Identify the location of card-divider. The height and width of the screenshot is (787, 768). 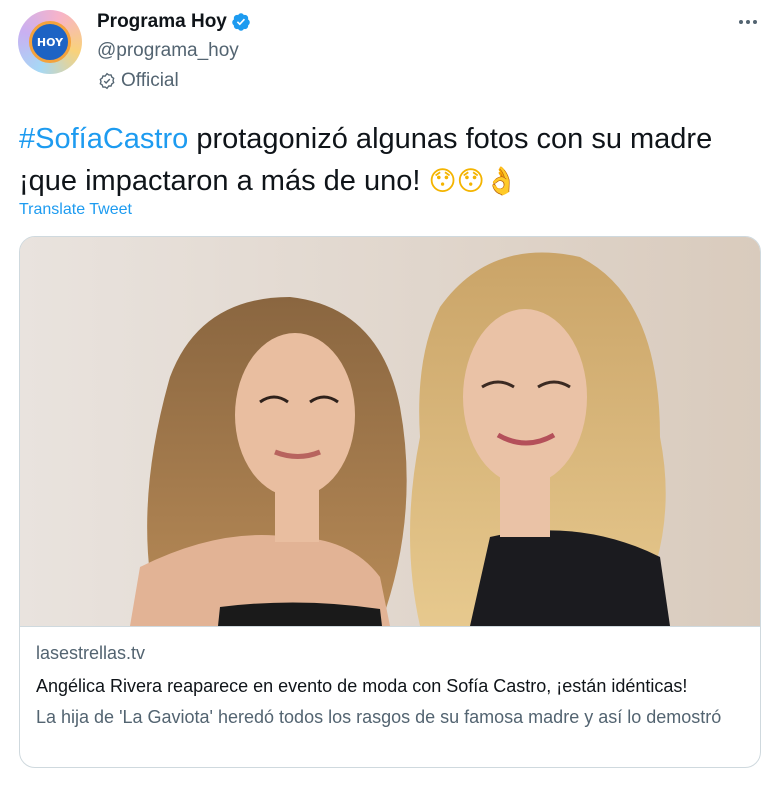
(390, 626).